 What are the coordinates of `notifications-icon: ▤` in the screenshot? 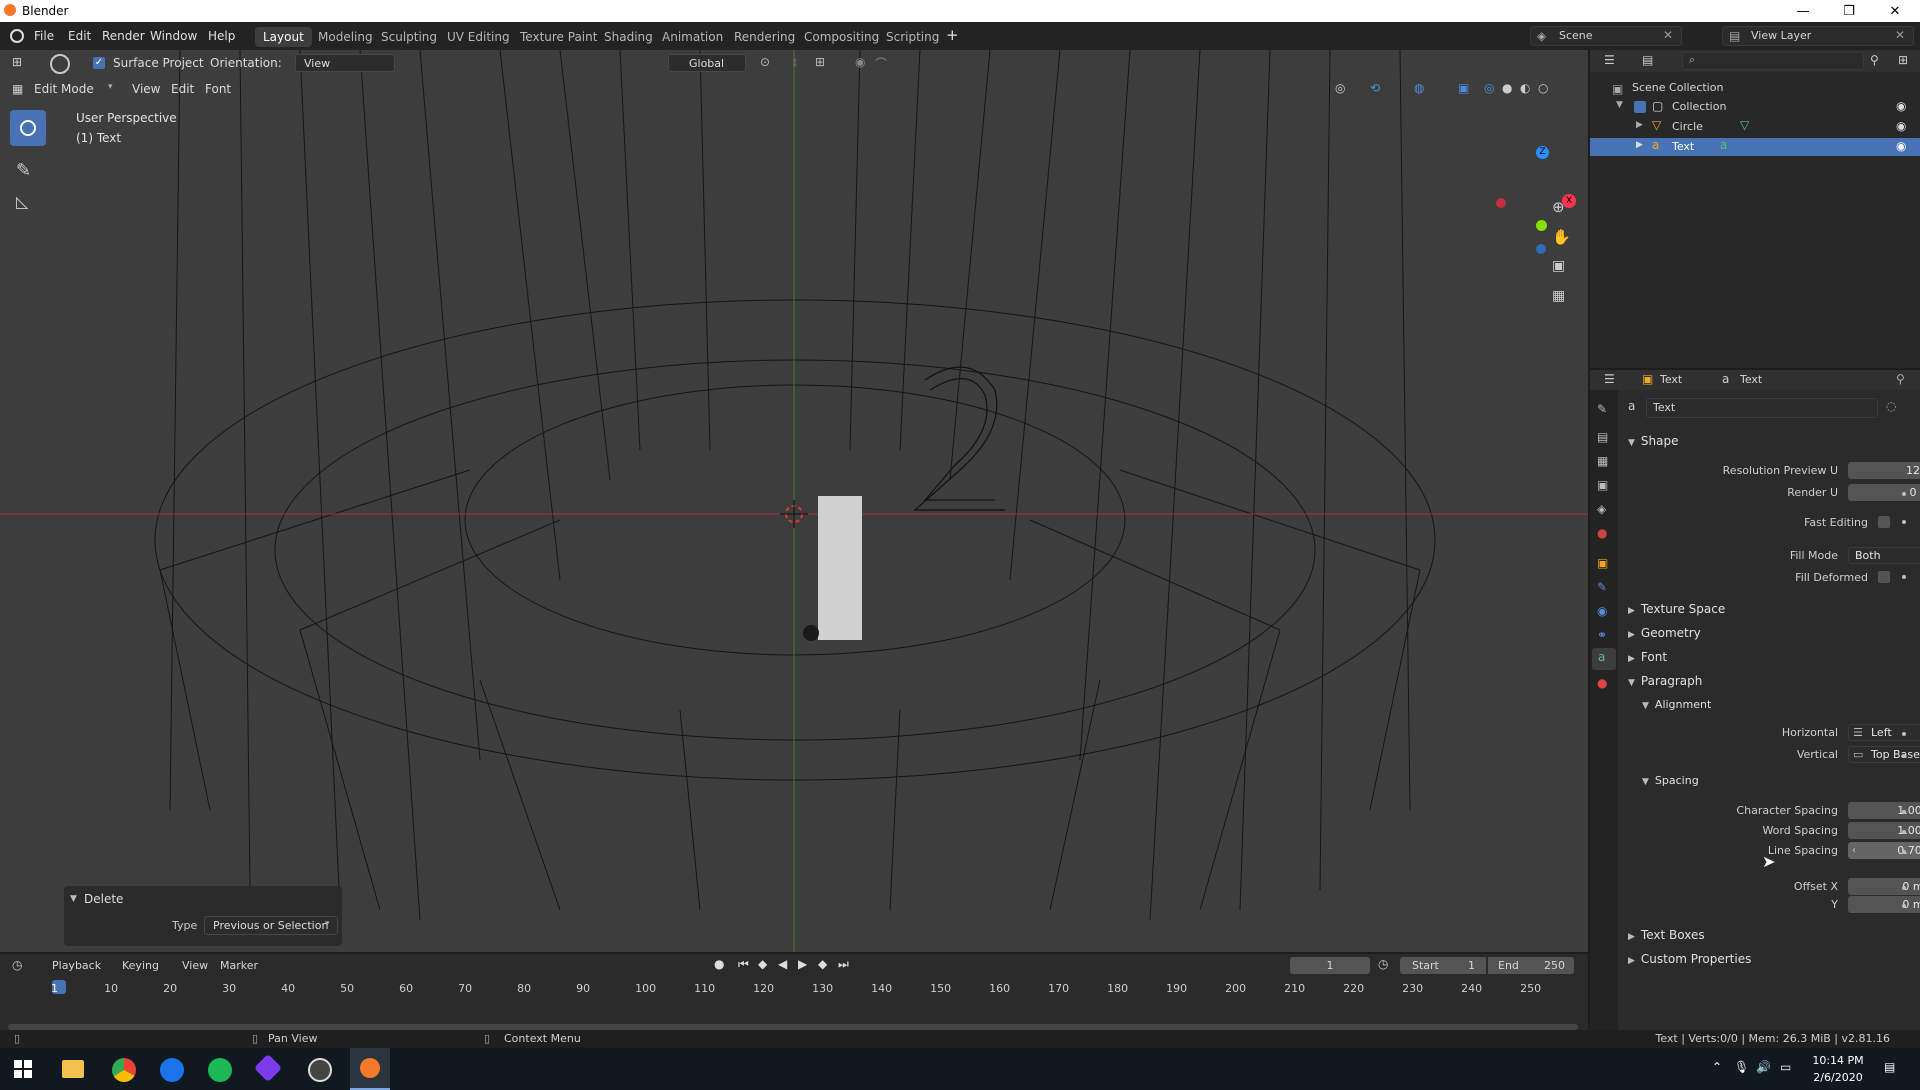 It's located at (1889, 1067).